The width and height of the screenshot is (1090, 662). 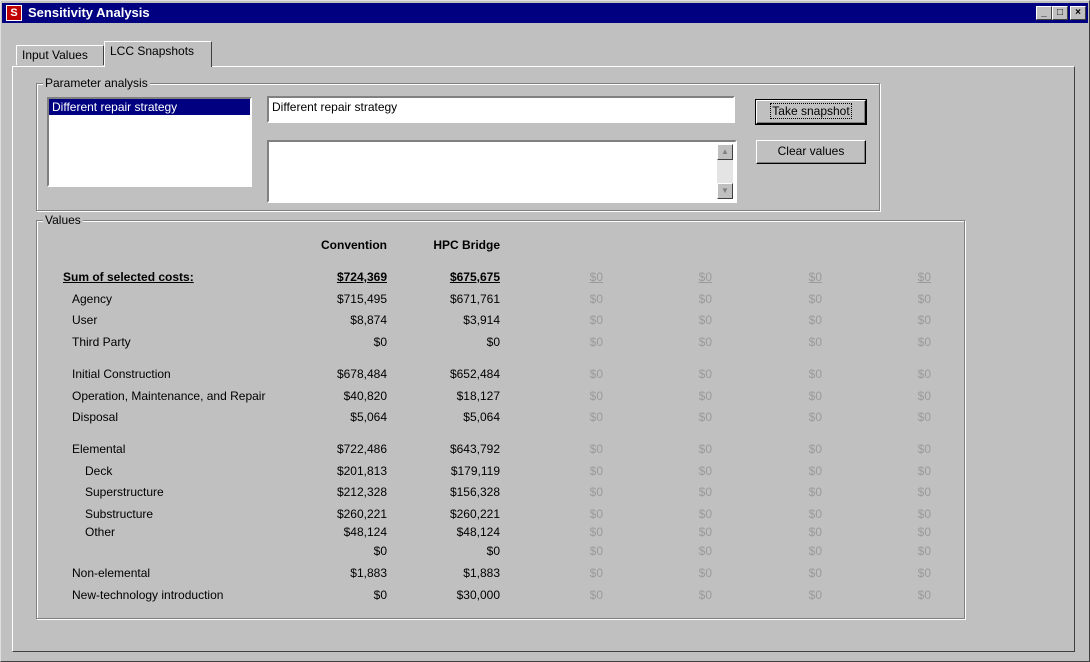 What do you see at coordinates (99, 449) in the screenshot?
I see `cost-row-label: Elemental` at bounding box center [99, 449].